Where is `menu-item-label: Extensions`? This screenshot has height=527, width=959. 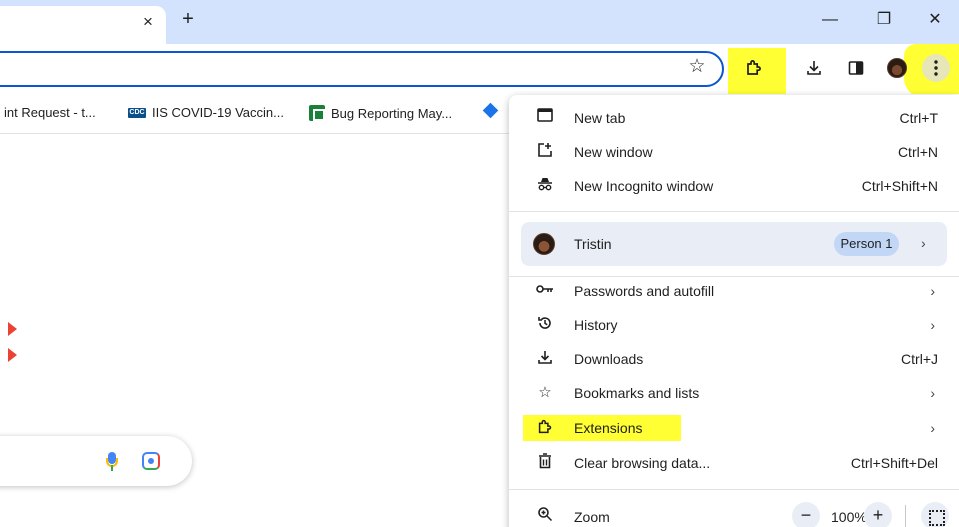
menu-item-label: Extensions is located at coordinates (608, 428).